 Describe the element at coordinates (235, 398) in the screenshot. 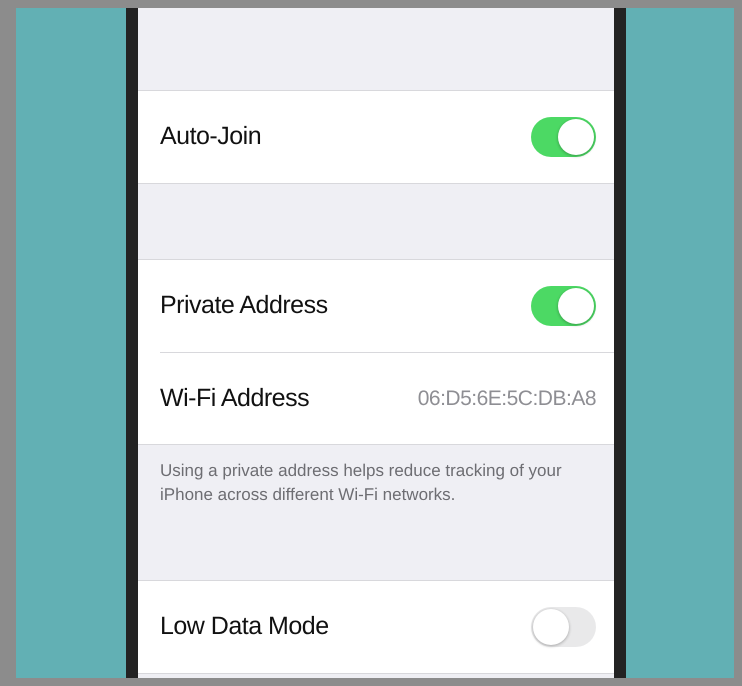

I see `setting-label: Wi-Fi Address` at that location.